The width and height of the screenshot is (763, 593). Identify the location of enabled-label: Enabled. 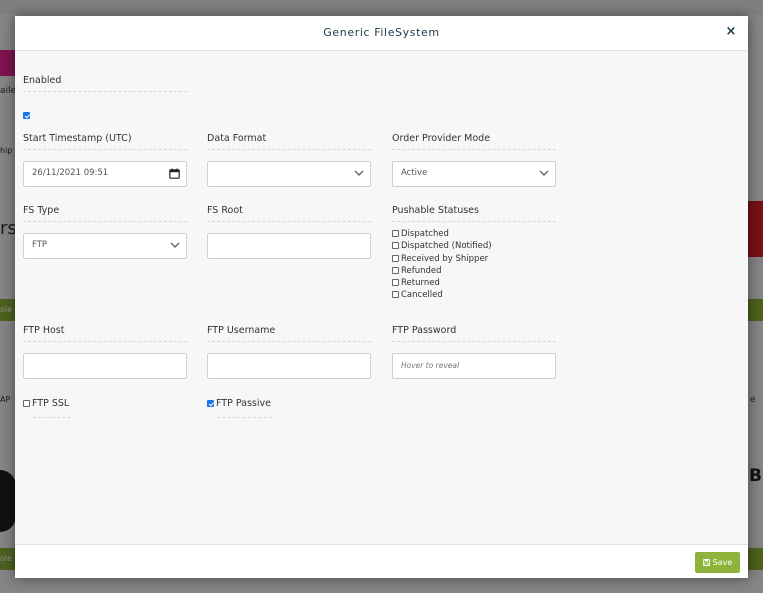
(105, 83).